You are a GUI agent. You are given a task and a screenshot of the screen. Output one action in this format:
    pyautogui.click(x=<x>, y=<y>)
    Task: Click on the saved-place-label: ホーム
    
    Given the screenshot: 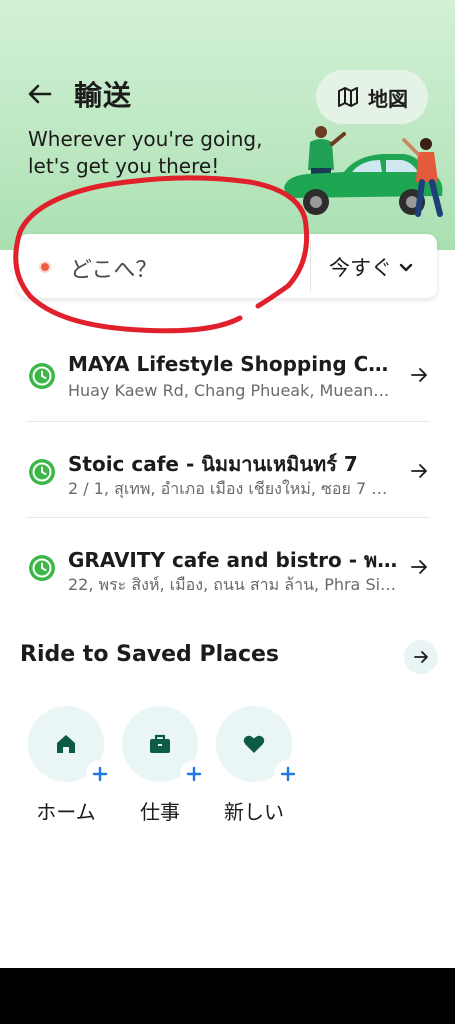 What is the action you would take?
    pyautogui.click(x=66, y=812)
    